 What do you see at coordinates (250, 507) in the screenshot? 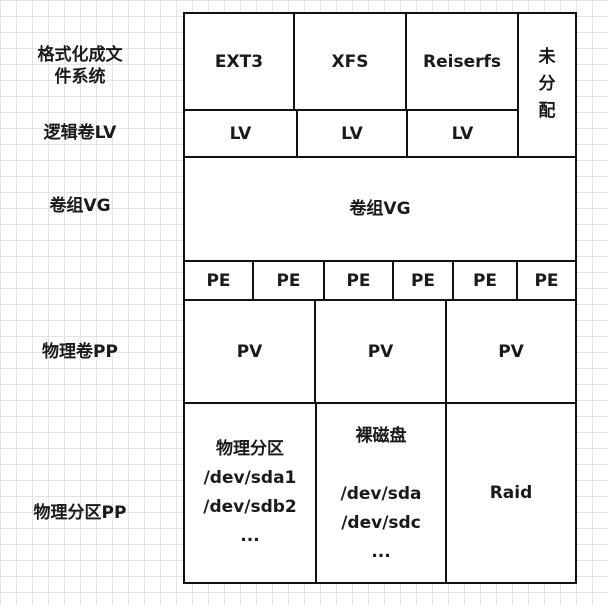
I see `partition-physical-device-2: /dev/sdb2` at bounding box center [250, 507].